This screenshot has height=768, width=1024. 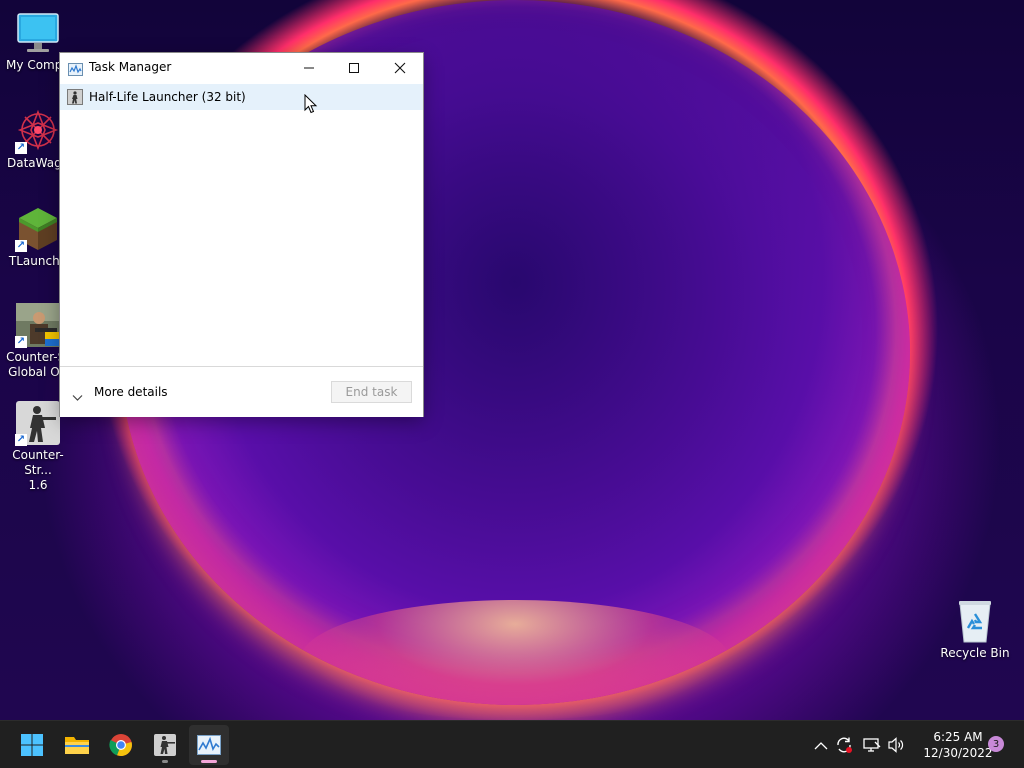 I want to click on maximize-icon, so click(x=354, y=68).